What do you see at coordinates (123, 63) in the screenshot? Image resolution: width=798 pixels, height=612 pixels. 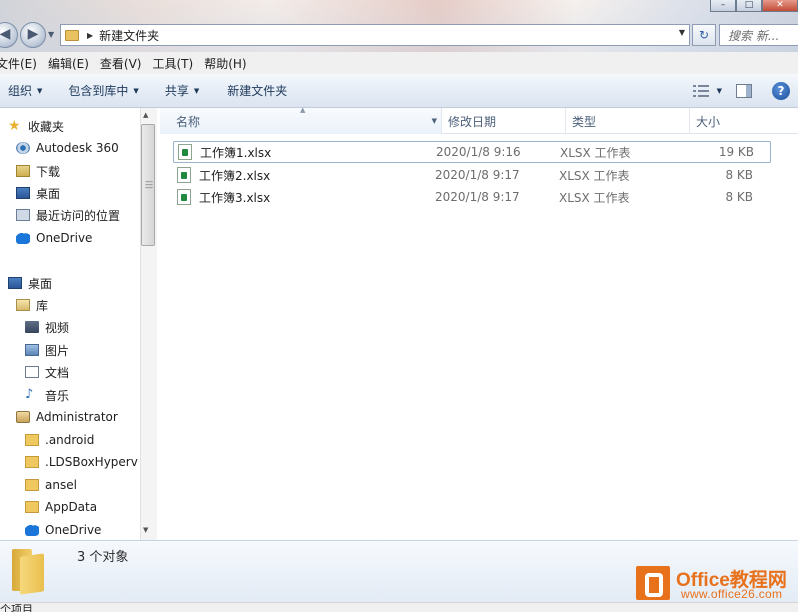 I see `menu-view: 查看(V)` at bounding box center [123, 63].